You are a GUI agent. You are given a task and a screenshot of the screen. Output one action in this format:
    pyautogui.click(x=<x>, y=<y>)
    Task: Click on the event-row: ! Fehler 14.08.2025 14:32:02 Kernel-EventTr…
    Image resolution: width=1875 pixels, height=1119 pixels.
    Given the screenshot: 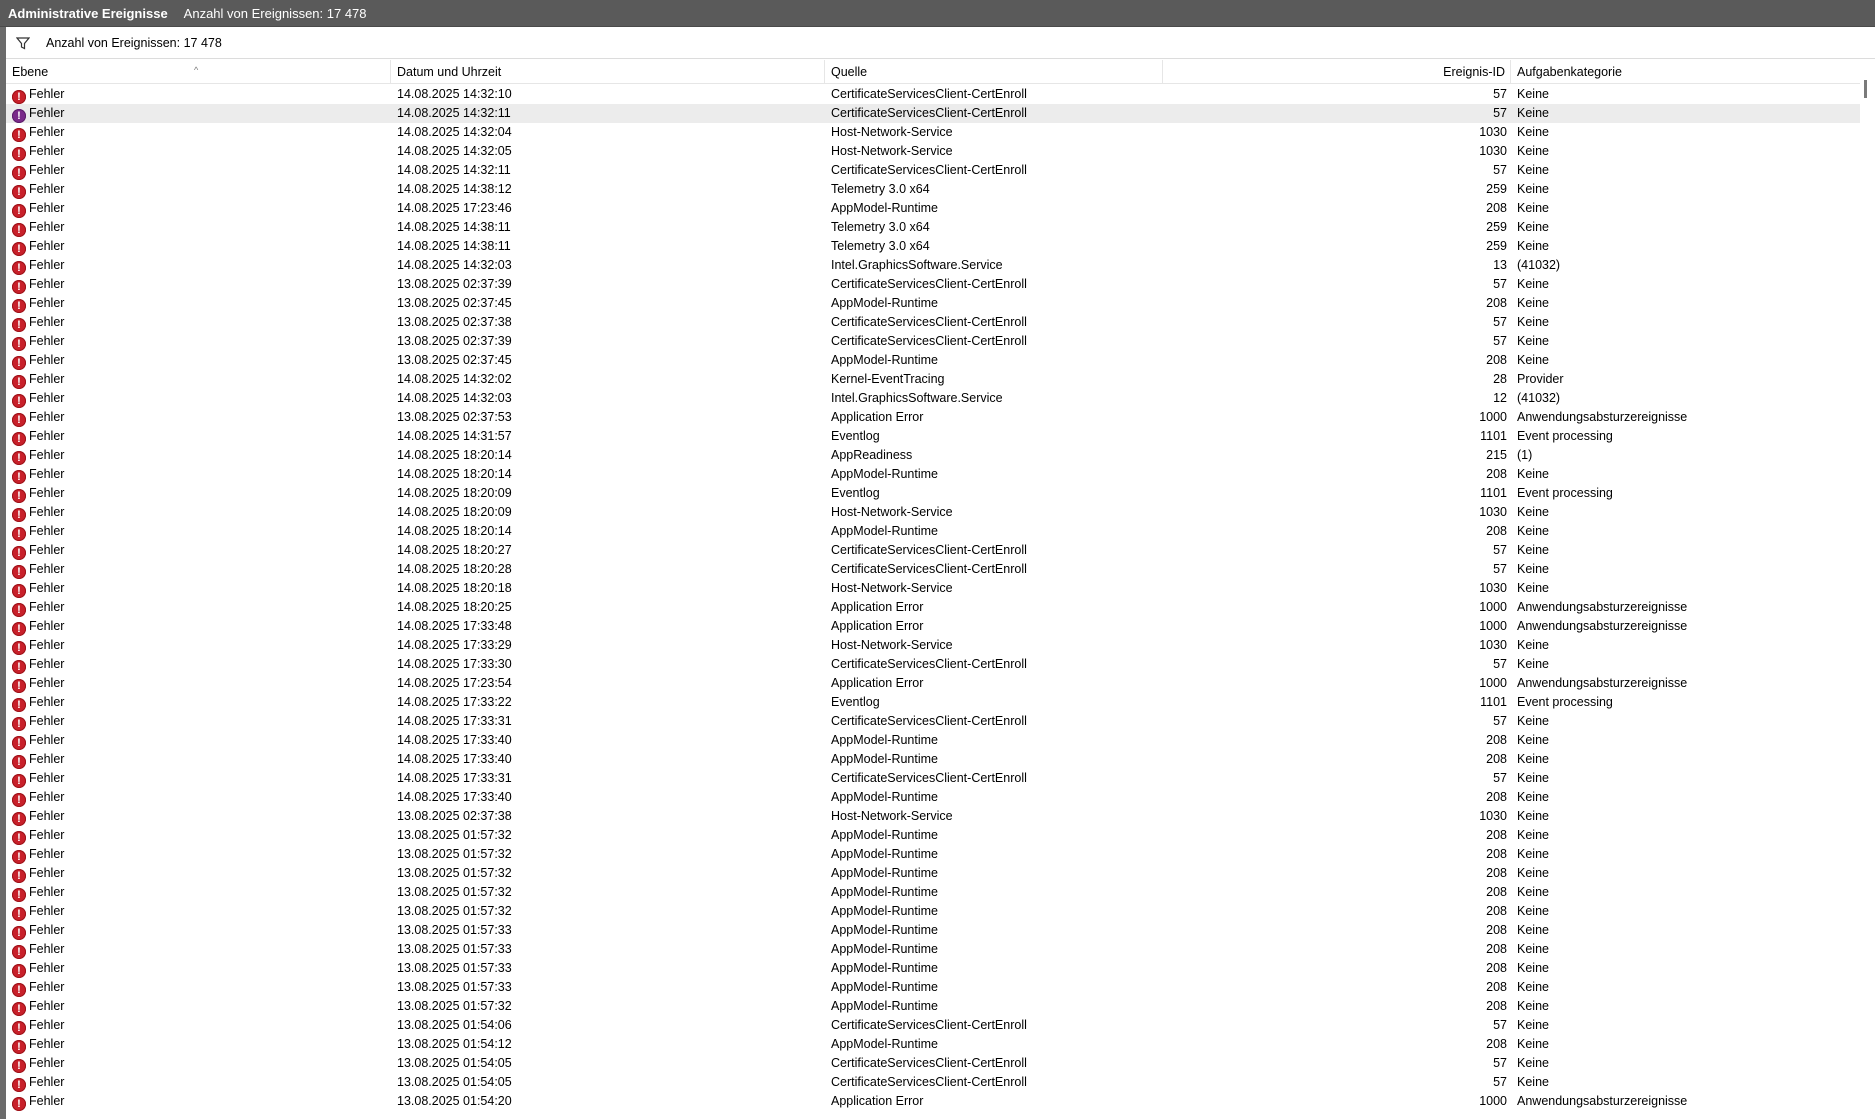 What is the action you would take?
    pyautogui.click(x=933, y=379)
    